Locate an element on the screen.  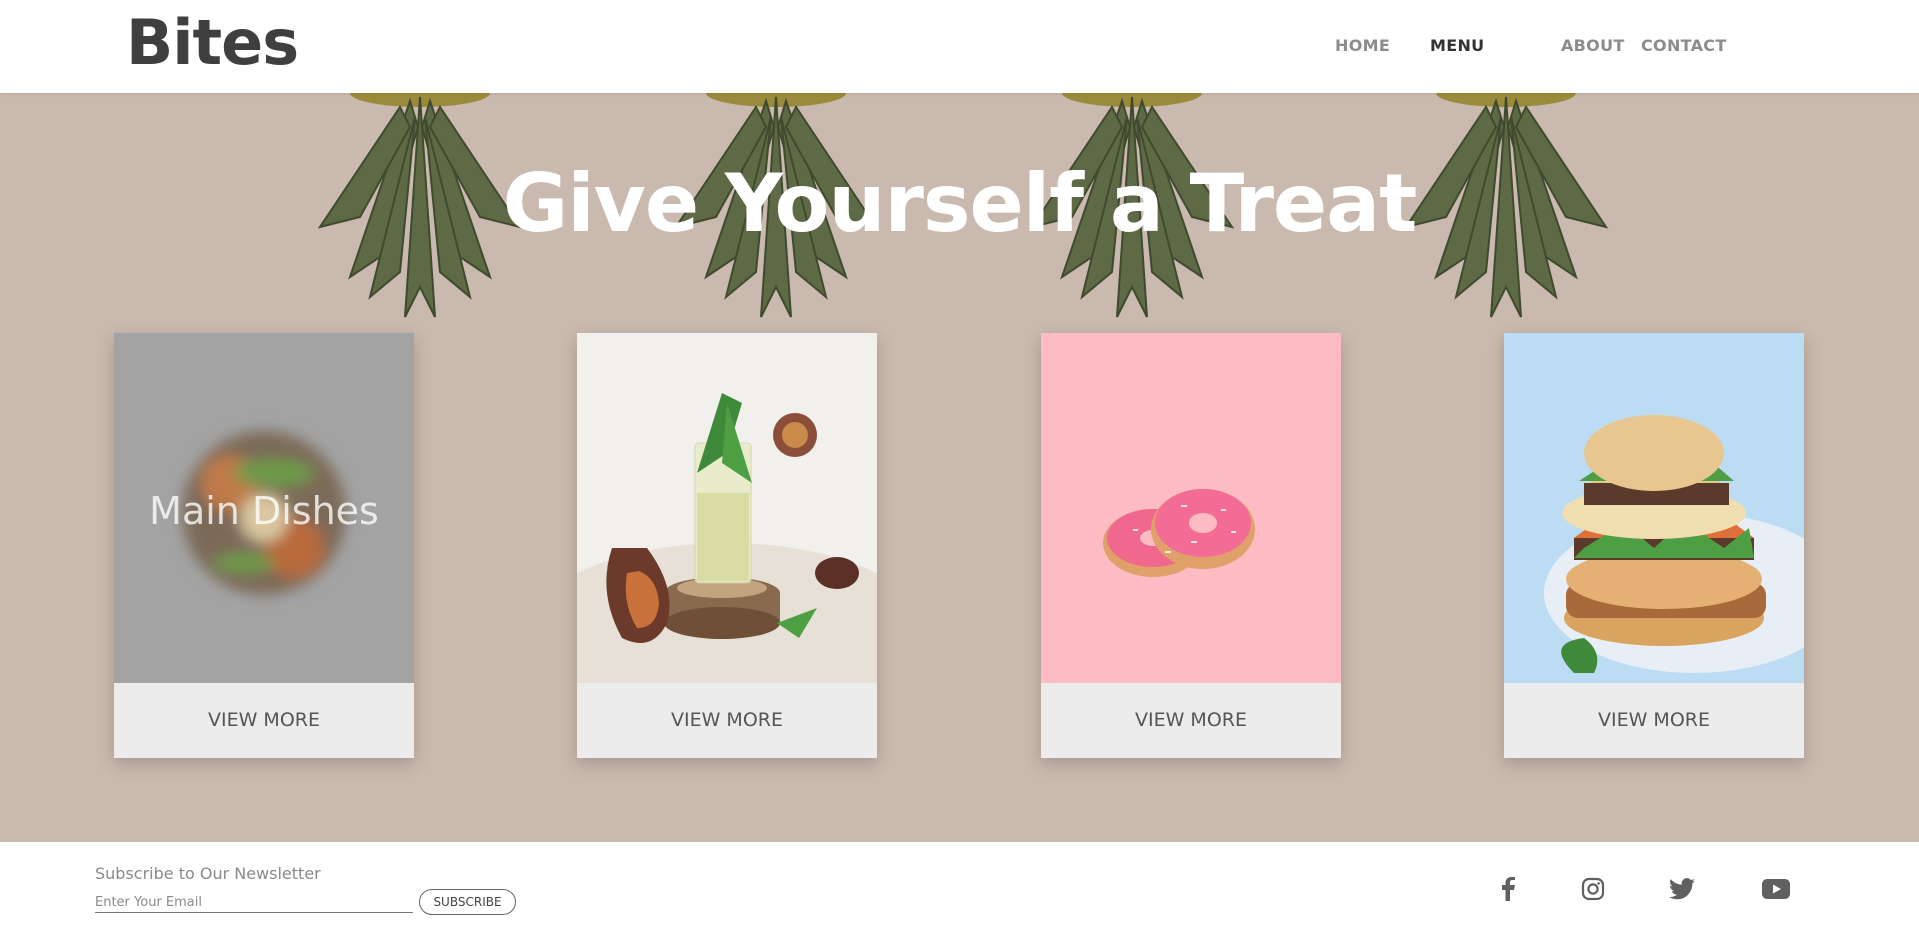
facebook-icon is located at coordinates (1508, 889).